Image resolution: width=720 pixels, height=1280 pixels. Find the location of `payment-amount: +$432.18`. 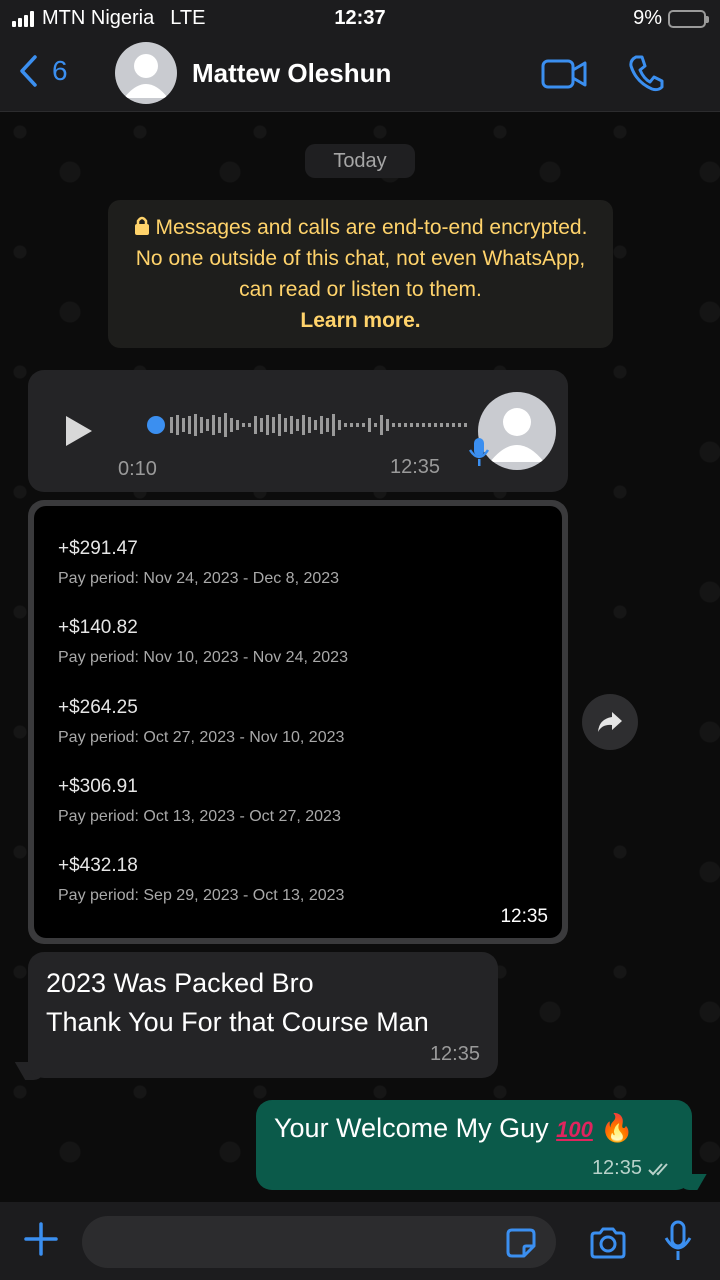

payment-amount: +$432.18 is located at coordinates (98, 865).